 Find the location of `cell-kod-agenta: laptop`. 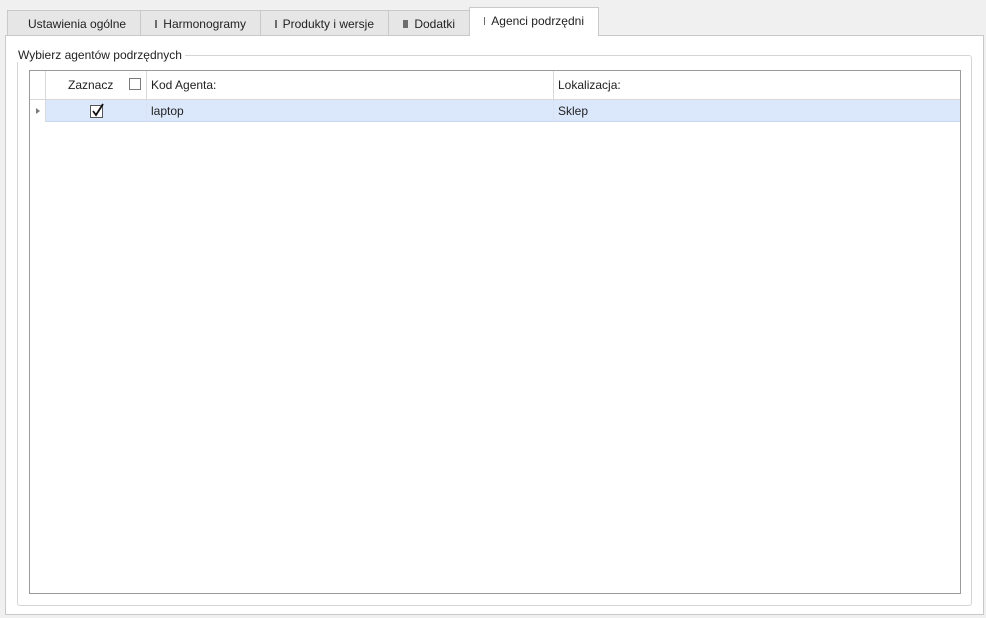

cell-kod-agenta: laptop is located at coordinates (350, 111).